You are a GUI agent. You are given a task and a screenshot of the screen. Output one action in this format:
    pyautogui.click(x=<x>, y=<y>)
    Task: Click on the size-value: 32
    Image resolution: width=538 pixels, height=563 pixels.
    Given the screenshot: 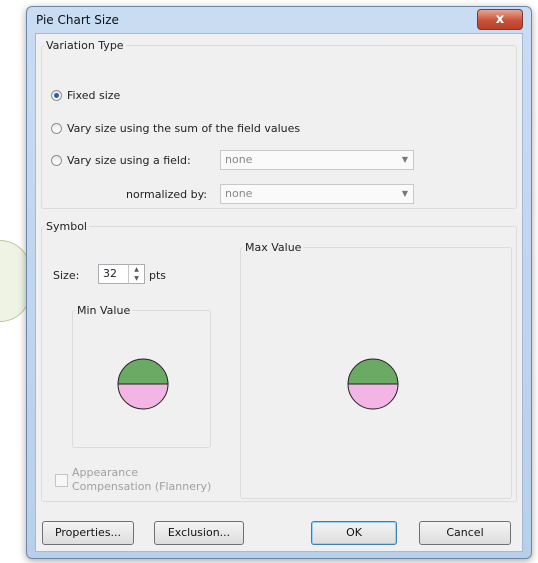 What is the action you would take?
    pyautogui.click(x=110, y=273)
    